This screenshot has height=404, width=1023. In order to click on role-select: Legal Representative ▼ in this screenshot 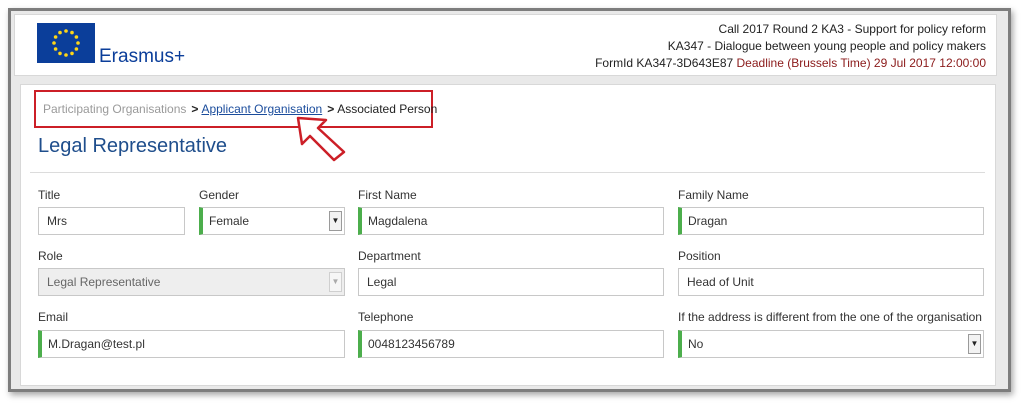, I will do `click(191, 282)`.